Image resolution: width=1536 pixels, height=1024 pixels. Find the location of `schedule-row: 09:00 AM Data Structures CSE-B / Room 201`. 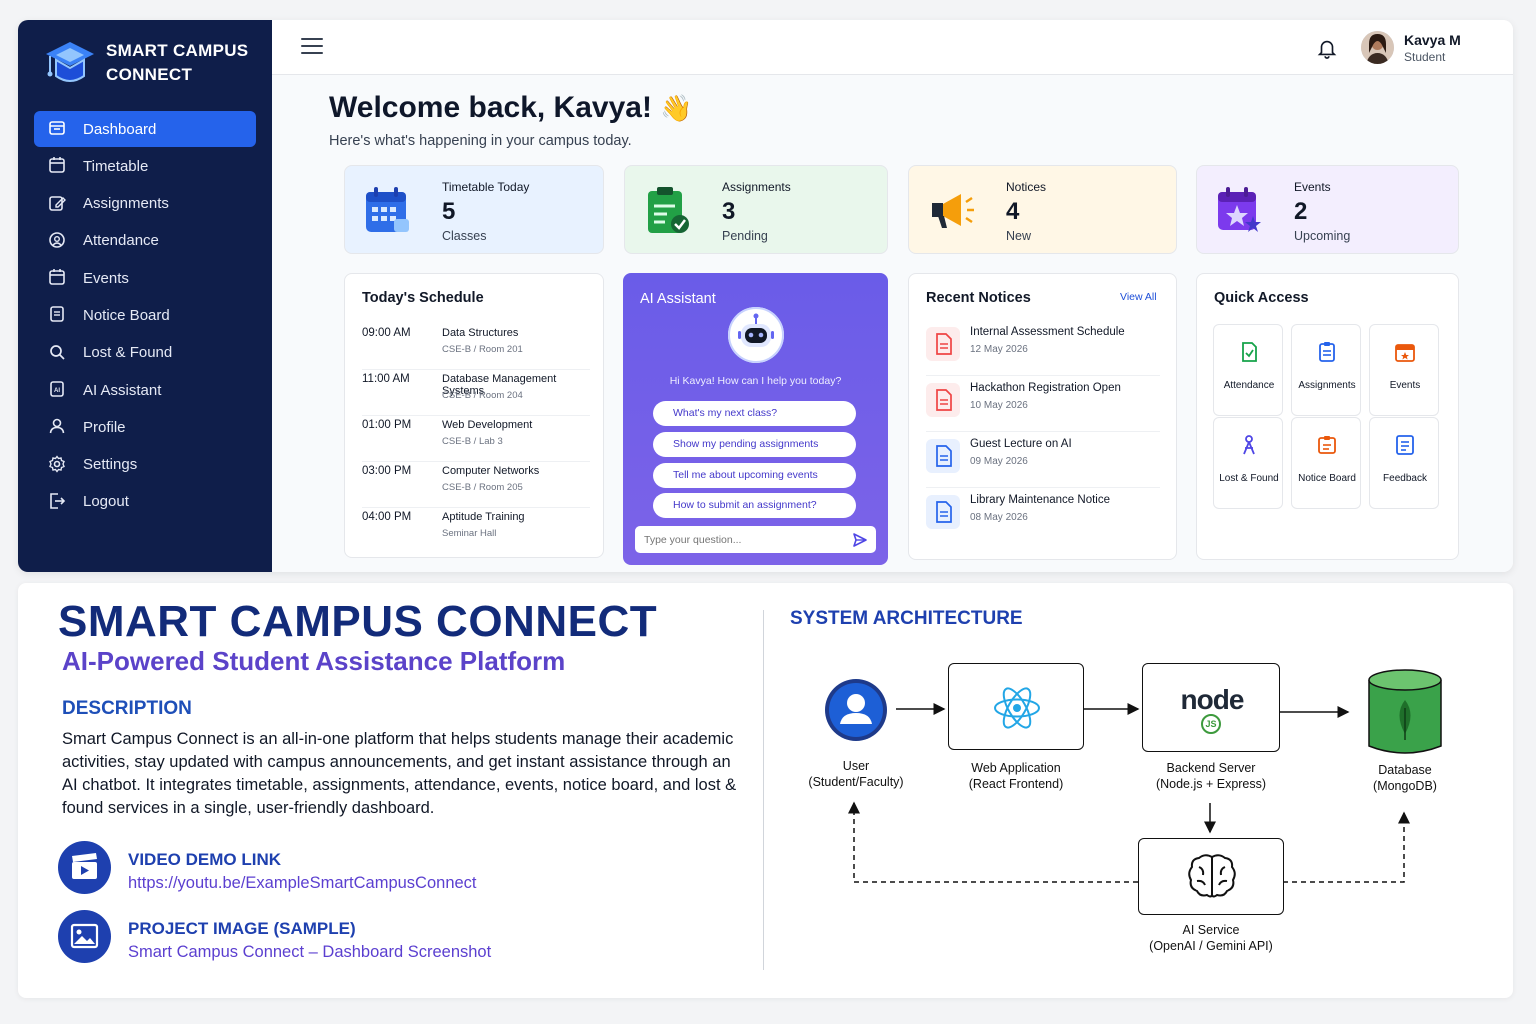

schedule-row: 09:00 AM Data Structures CSE-B / Room 201 is located at coordinates (476, 347).